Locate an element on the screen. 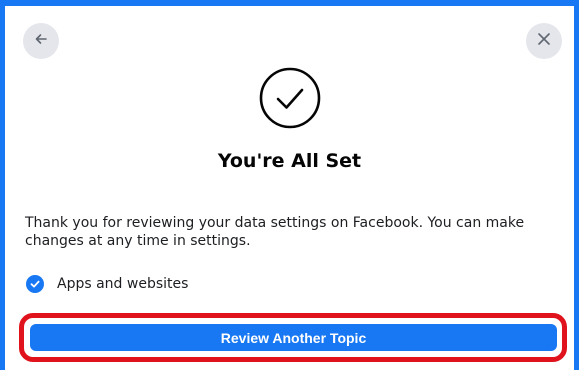 The width and height of the screenshot is (579, 370). close-button is located at coordinates (544, 41).